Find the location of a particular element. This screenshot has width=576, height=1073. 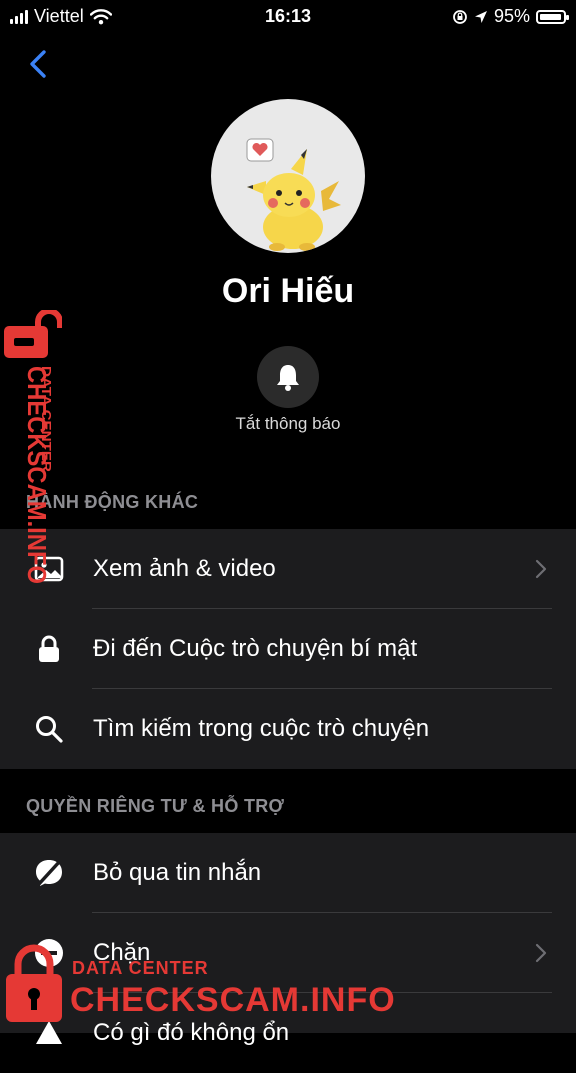

profile-name: Ori Hiếu is located at coordinates (288, 291).